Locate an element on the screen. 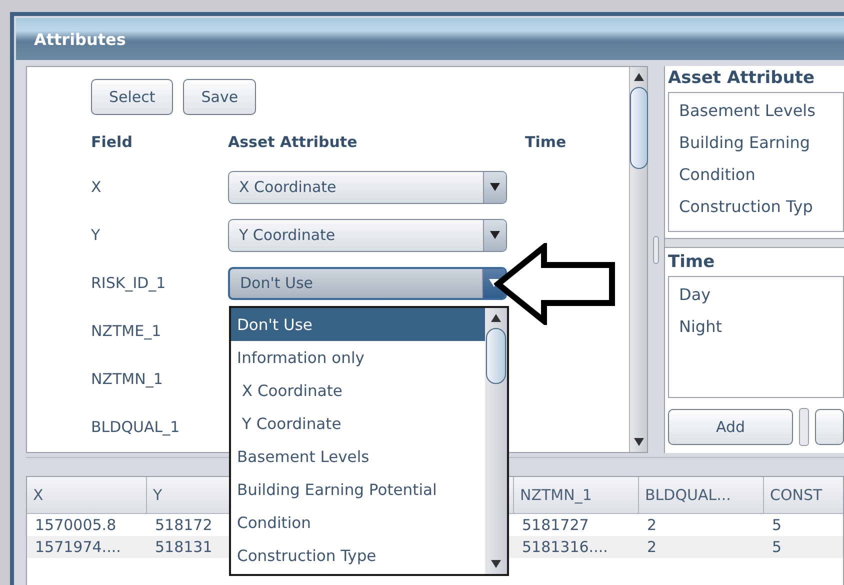  column-heading: Time is located at coordinates (545, 142).